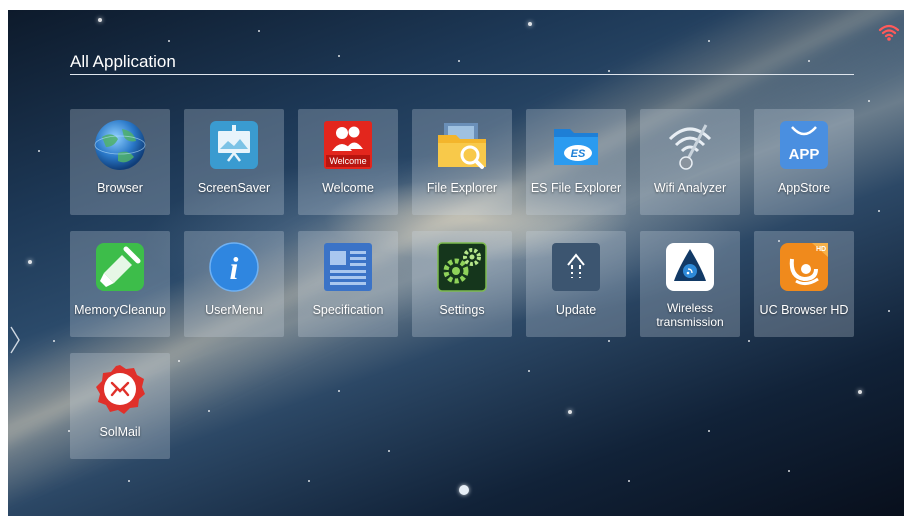 The image size is (904, 516). I want to click on app-tile-uc-browser-hd: HD UC Browser HD, so click(804, 284).